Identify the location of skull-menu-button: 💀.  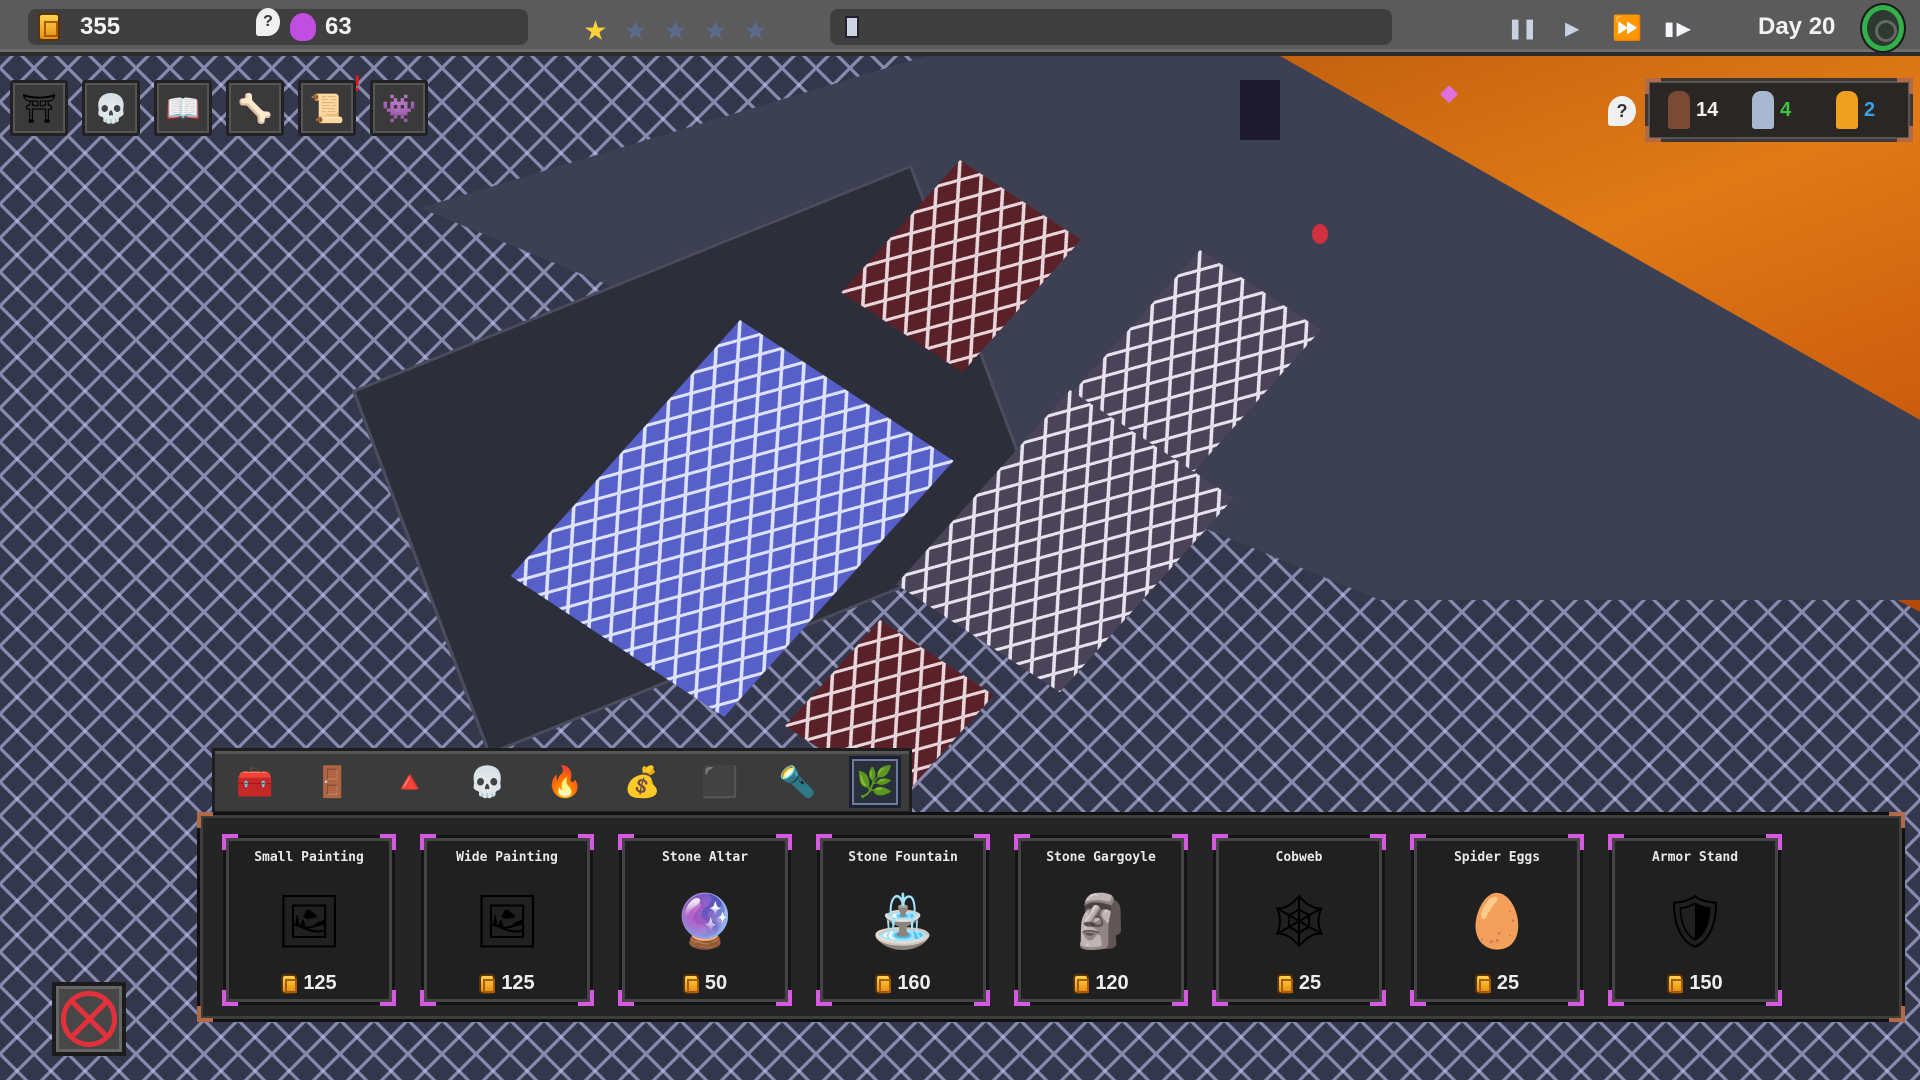
(111, 108).